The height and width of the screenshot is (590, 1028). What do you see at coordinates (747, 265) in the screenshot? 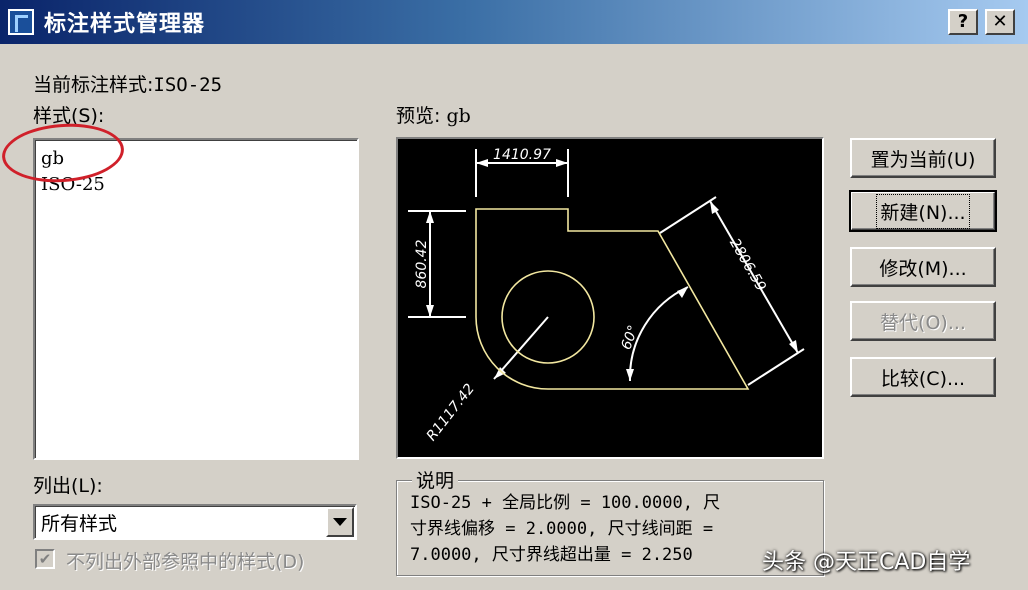
I see `dim-right-text: 2806.59` at bounding box center [747, 265].